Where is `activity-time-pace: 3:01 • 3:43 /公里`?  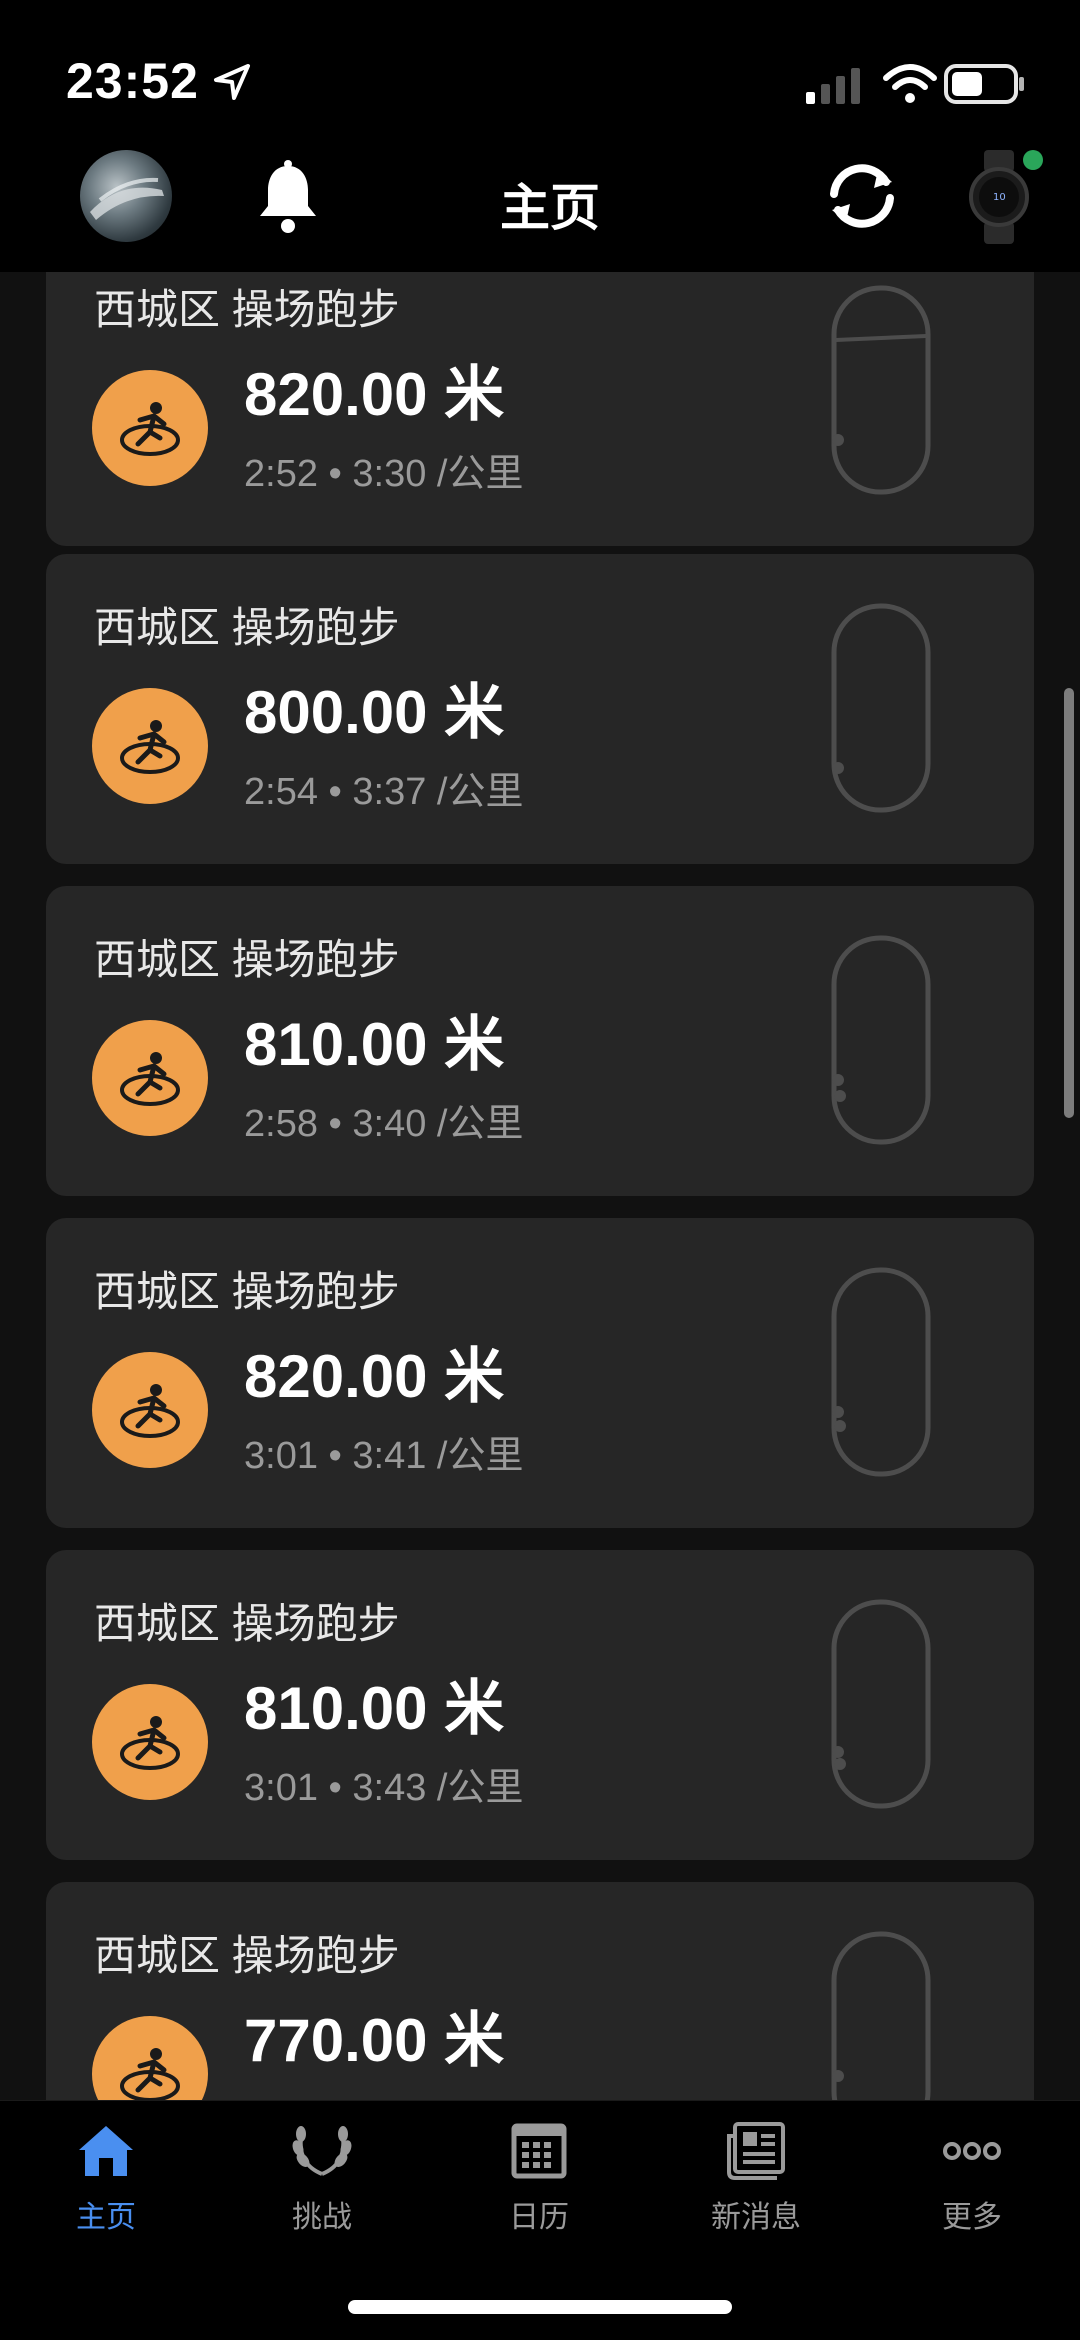
activity-time-pace: 3:01 • 3:43 /公里 is located at coordinates (384, 1788).